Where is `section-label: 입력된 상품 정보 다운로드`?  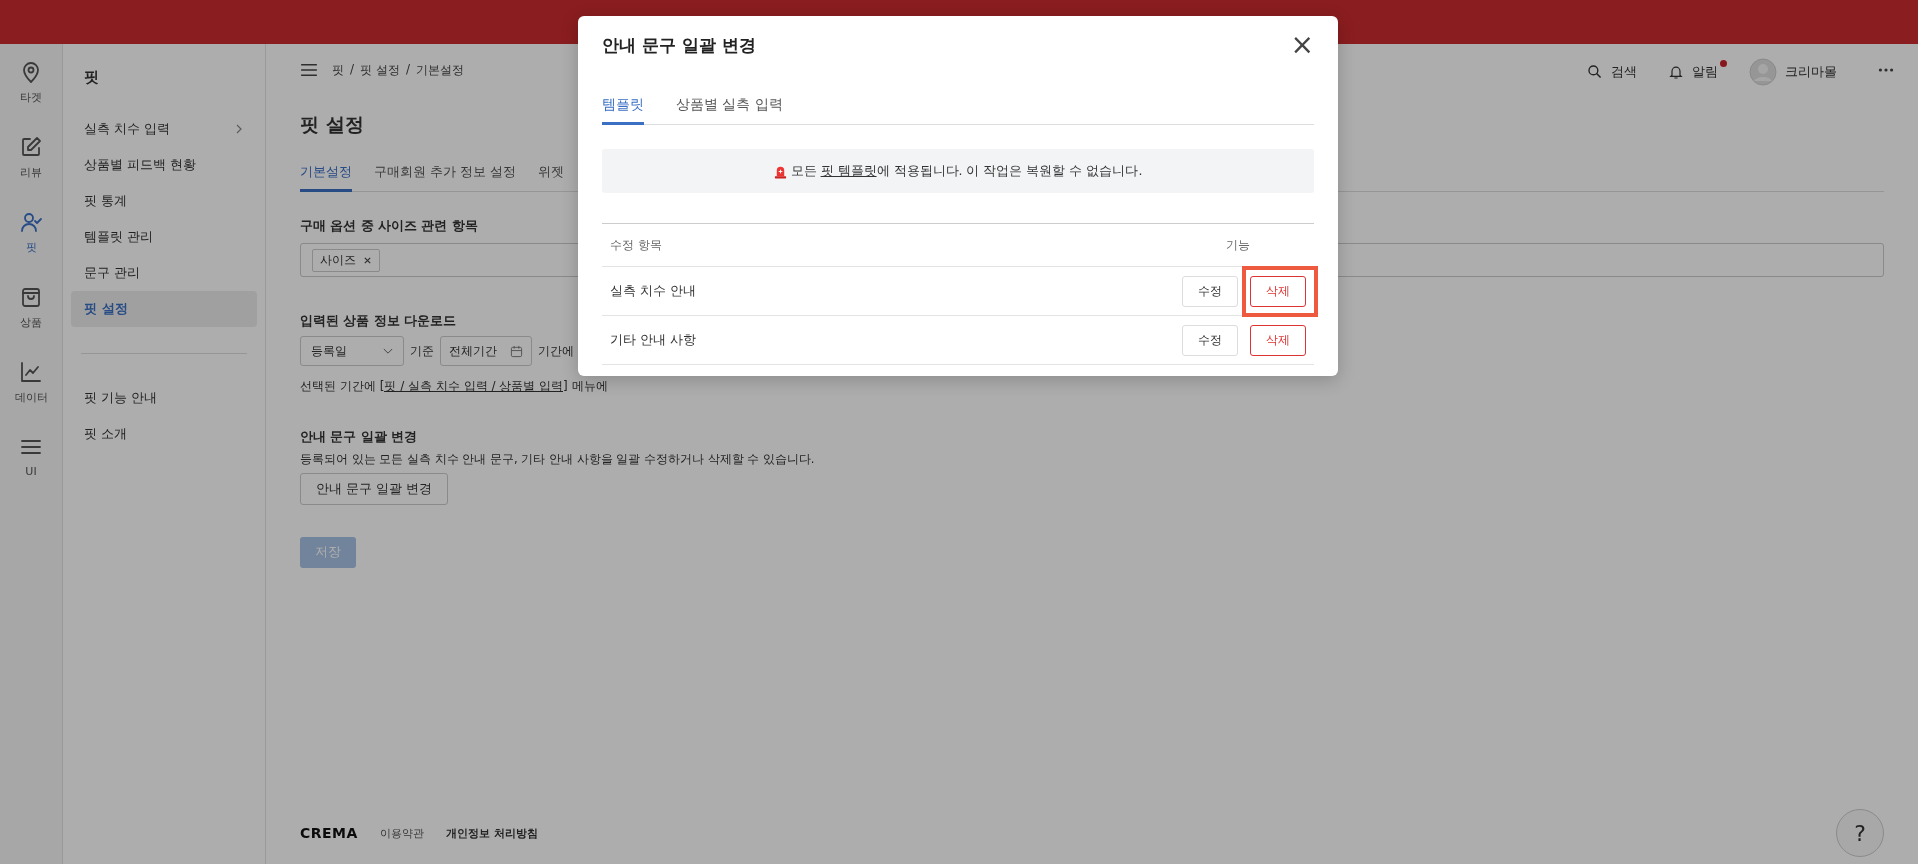 section-label: 입력된 상품 정보 다운로드 is located at coordinates (379, 321).